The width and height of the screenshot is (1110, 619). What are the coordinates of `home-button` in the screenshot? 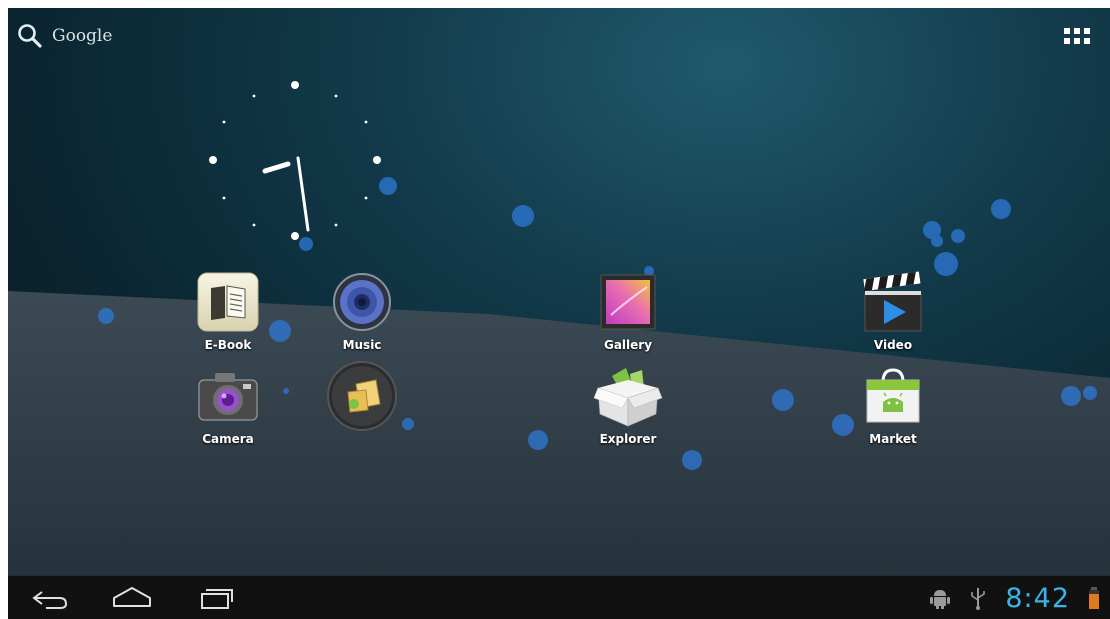 It's located at (132, 598).